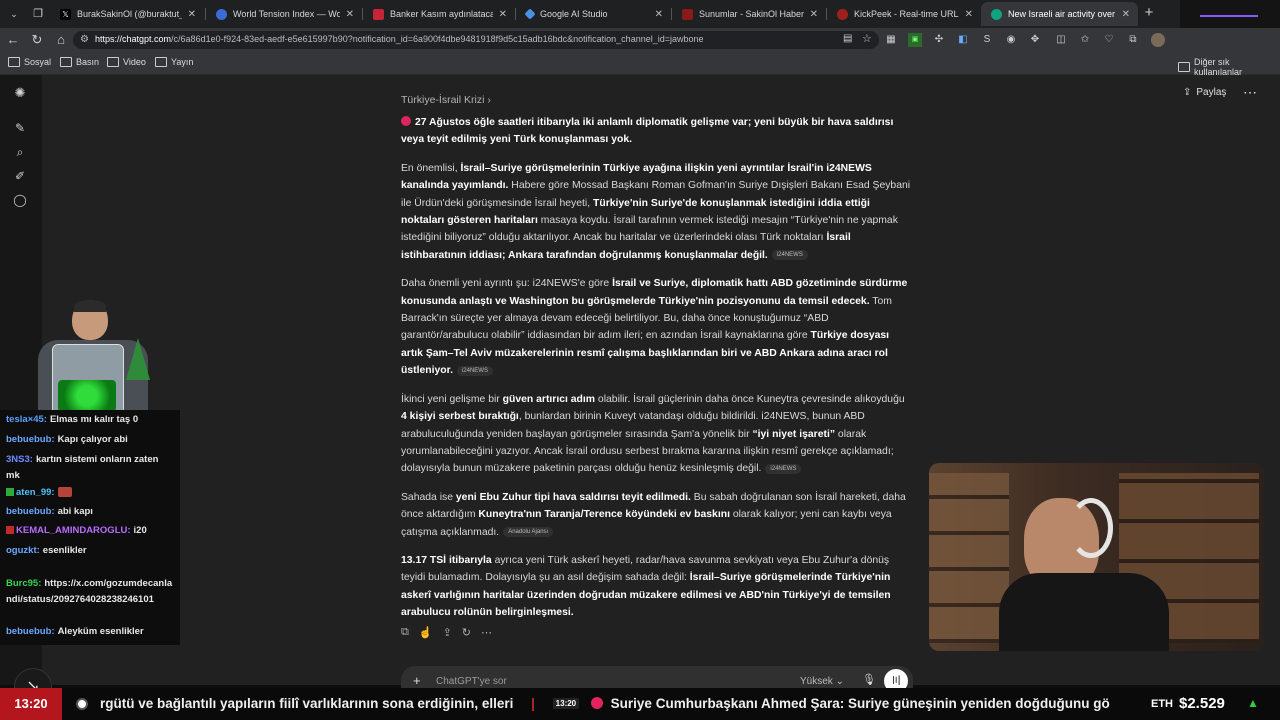 The image size is (1280, 720). What do you see at coordinates (452, 399) in the screenshot?
I see `text: İkinci yeni gelişme bir` at bounding box center [452, 399].